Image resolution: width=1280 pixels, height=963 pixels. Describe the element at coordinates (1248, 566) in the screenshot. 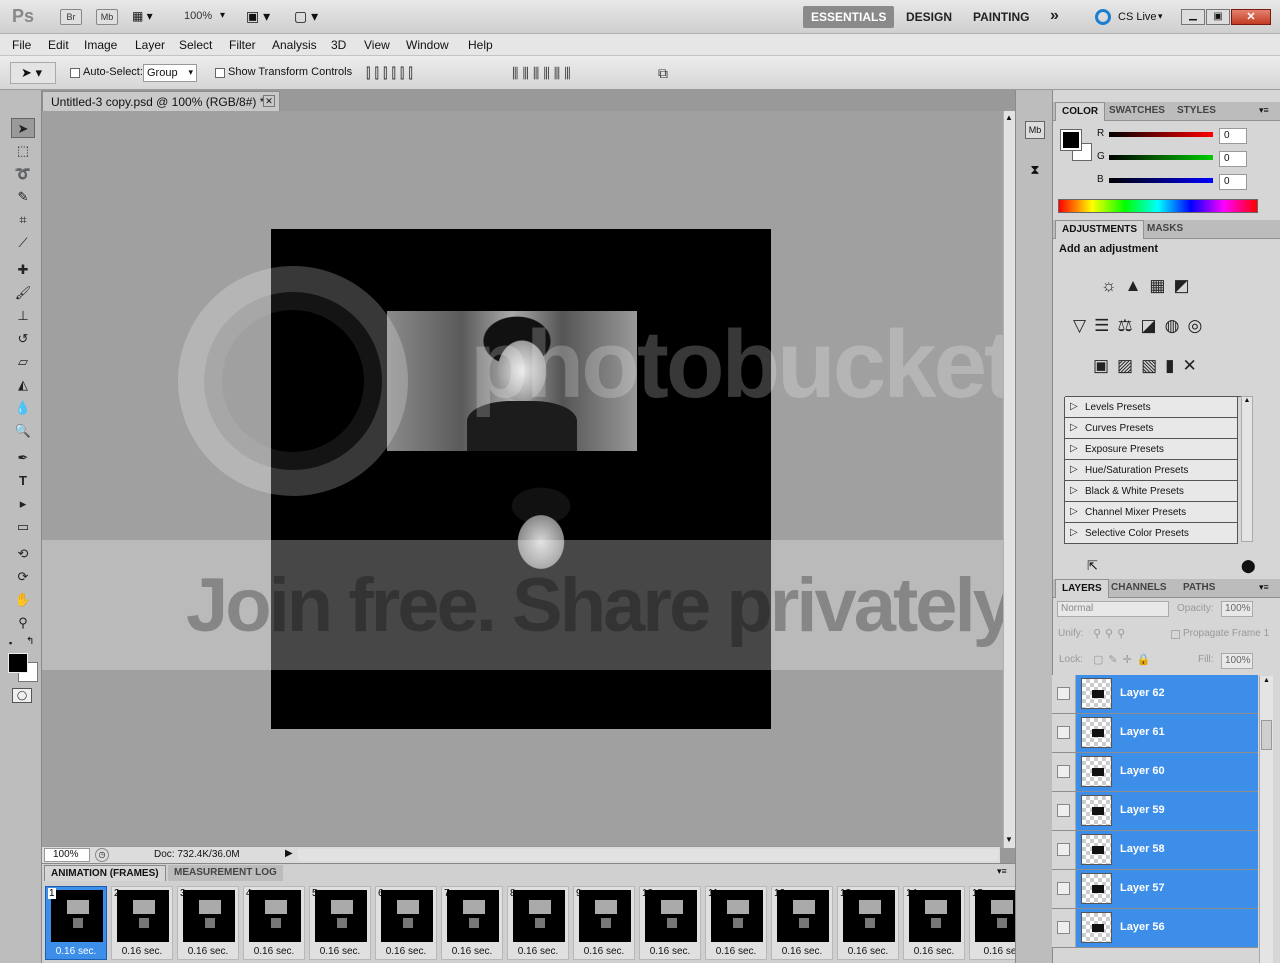

I see `clip-to-layer-icon: ⬤` at that location.